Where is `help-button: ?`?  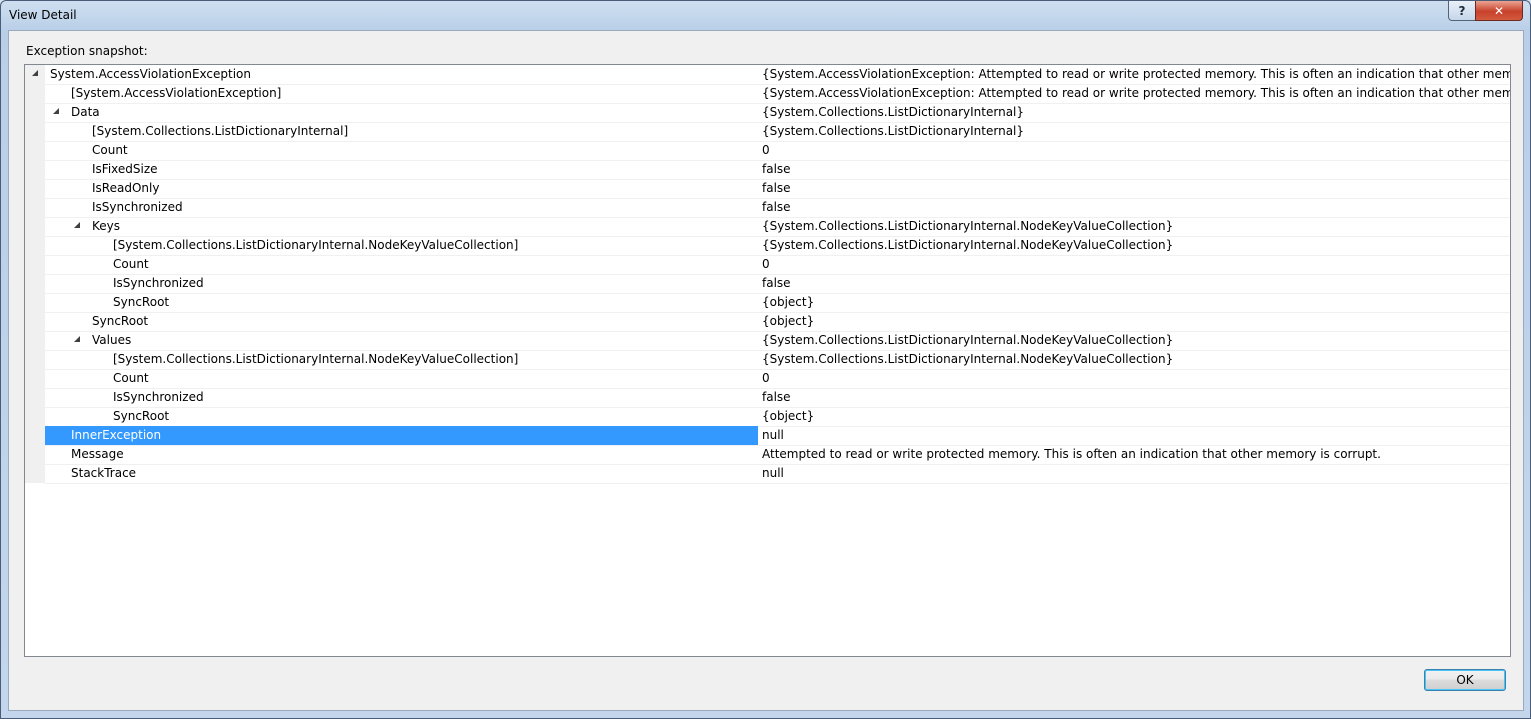 help-button: ? is located at coordinates (1462, 11).